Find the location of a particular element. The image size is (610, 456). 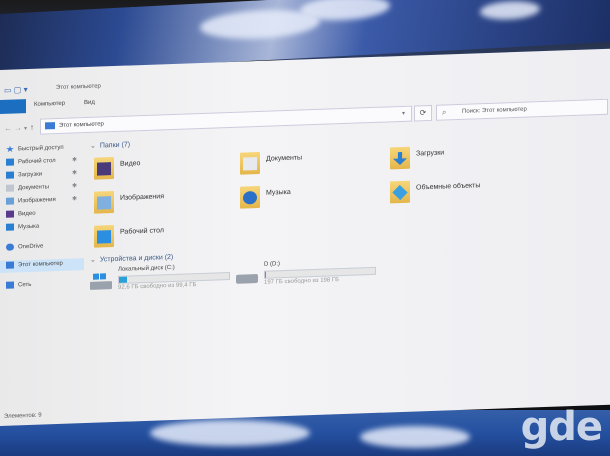

group-title: Устройства и диски (2) is located at coordinates (136, 258).